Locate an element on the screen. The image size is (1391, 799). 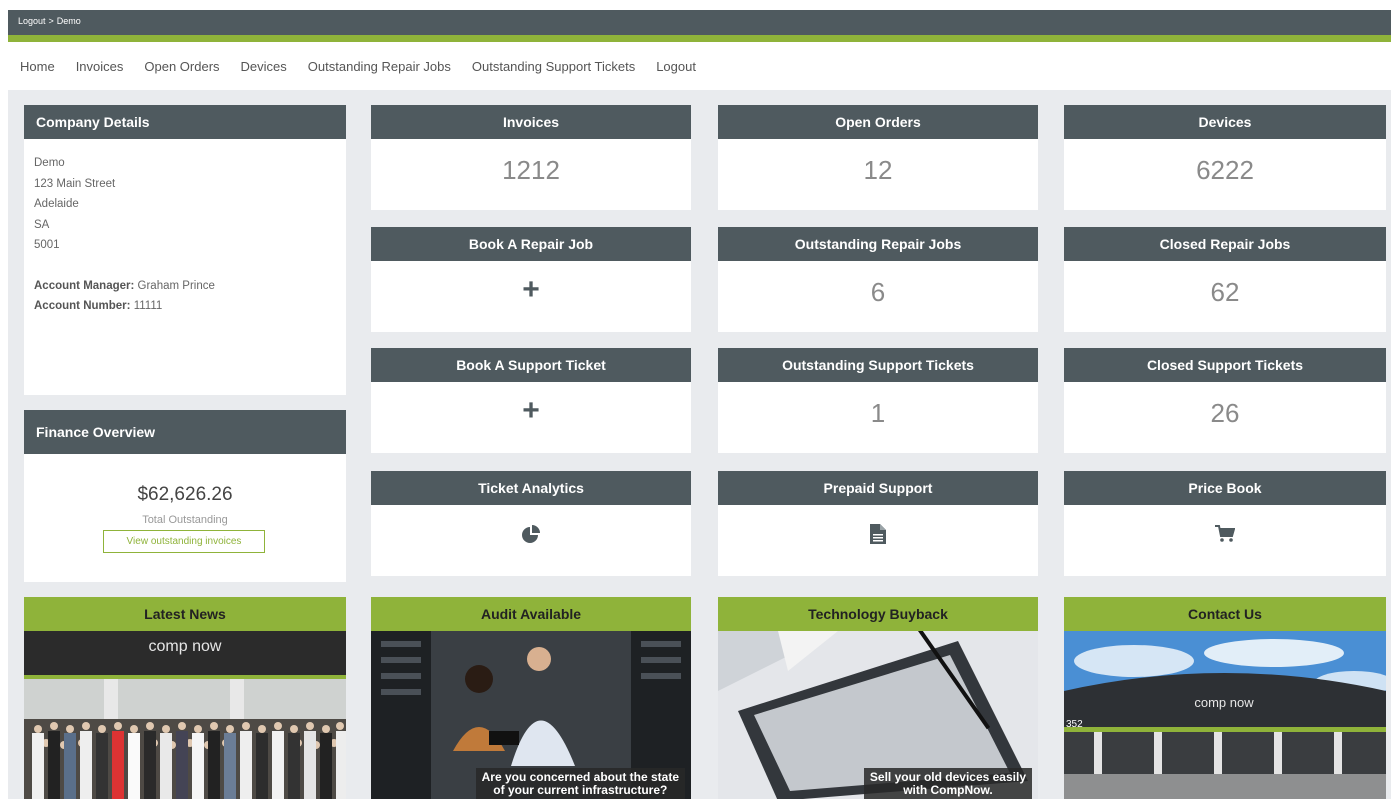
account-manager-value: Graham Prince is located at coordinates (176, 285).